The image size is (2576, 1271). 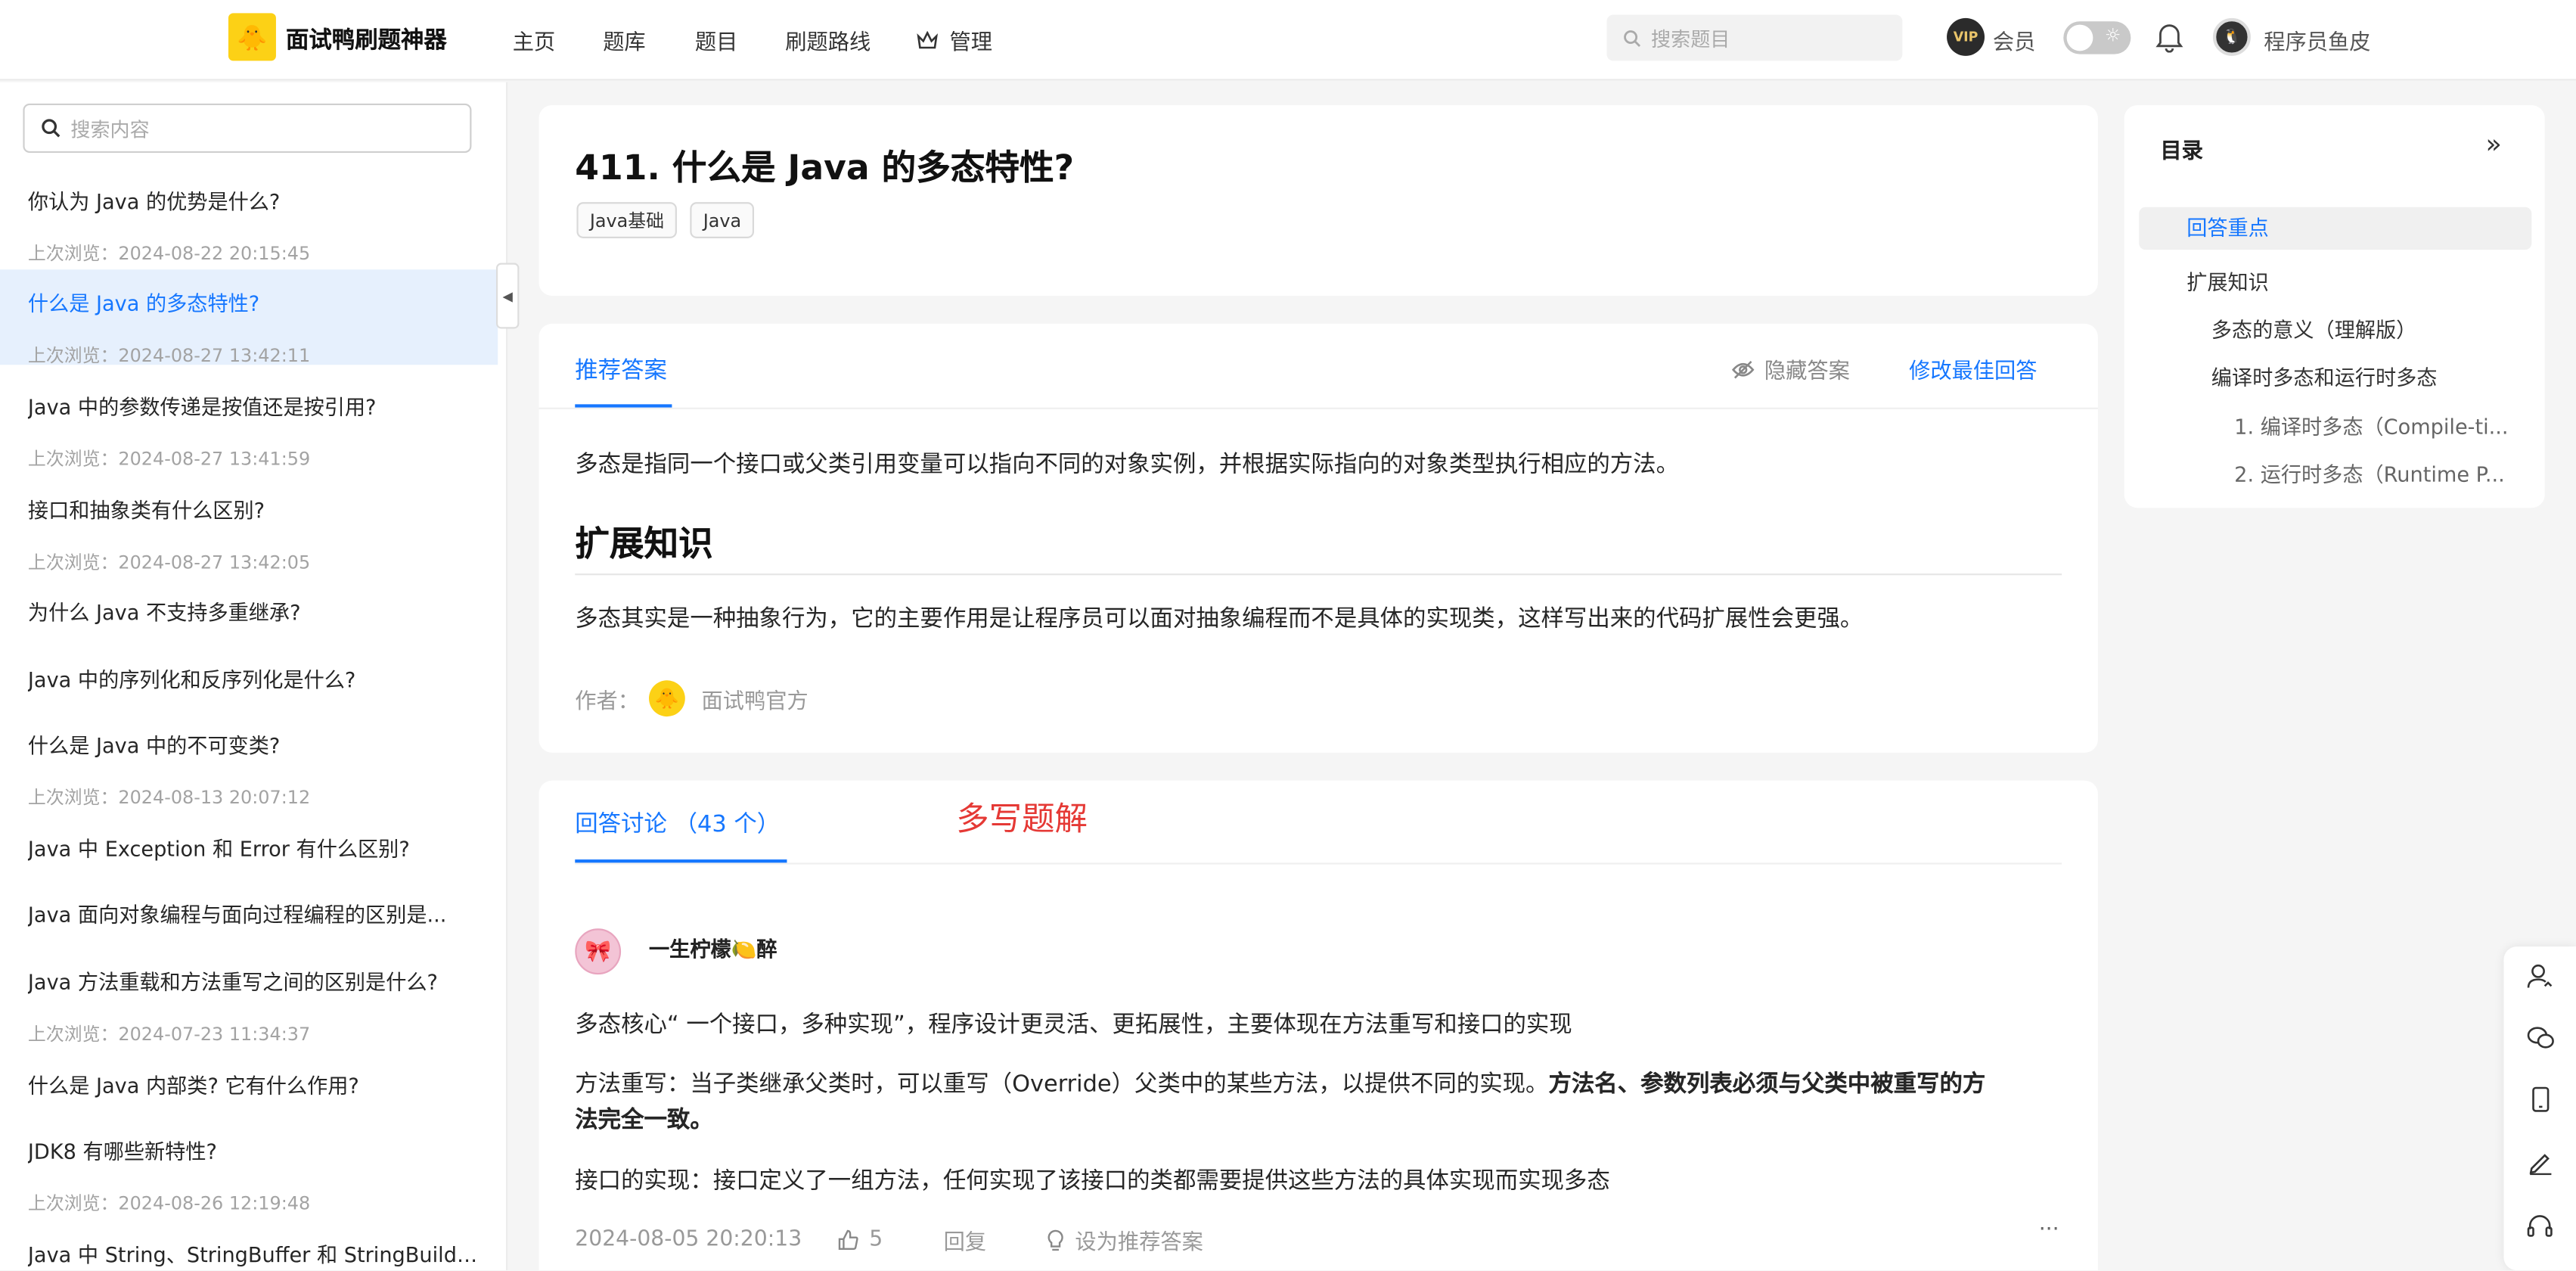 I want to click on caret-left-icon: ◀, so click(x=507, y=295).